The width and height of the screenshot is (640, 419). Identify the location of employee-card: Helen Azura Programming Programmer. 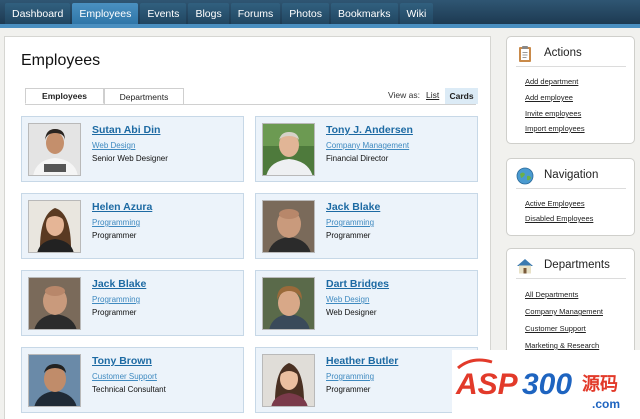
(132, 226).